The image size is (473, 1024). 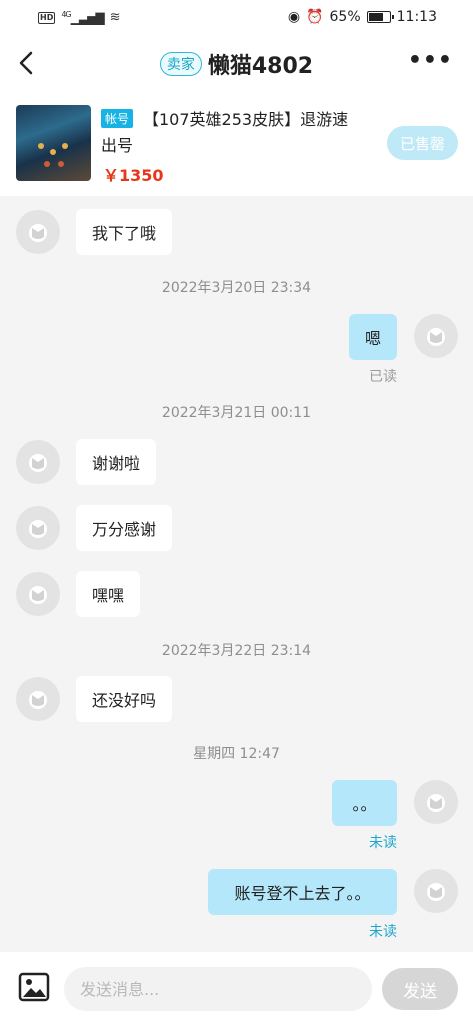 I want to click on network-type: 4G, so click(x=66, y=14).